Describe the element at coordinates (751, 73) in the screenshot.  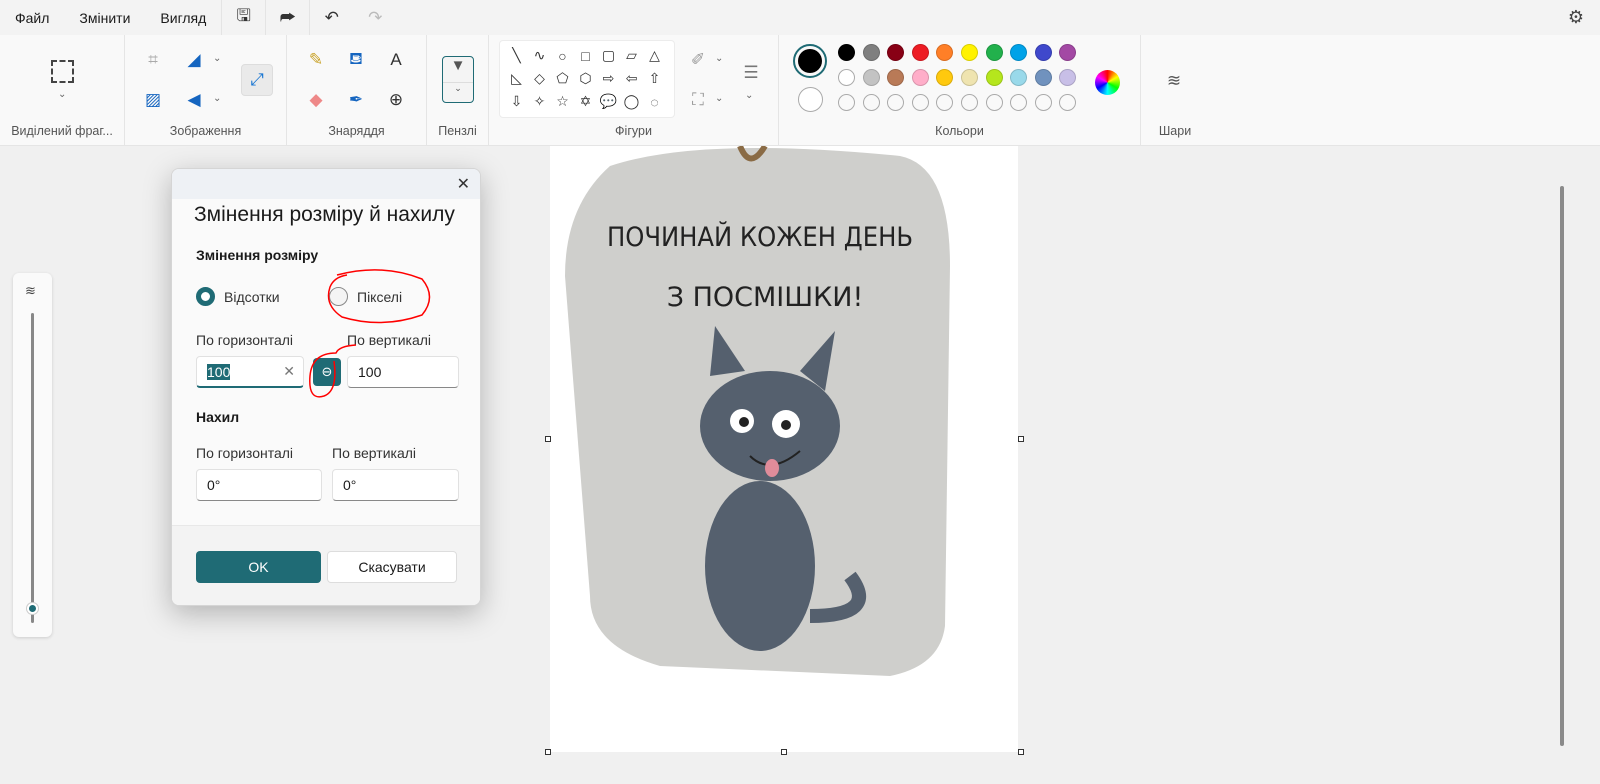
I see `size-icon: ☰` at that location.